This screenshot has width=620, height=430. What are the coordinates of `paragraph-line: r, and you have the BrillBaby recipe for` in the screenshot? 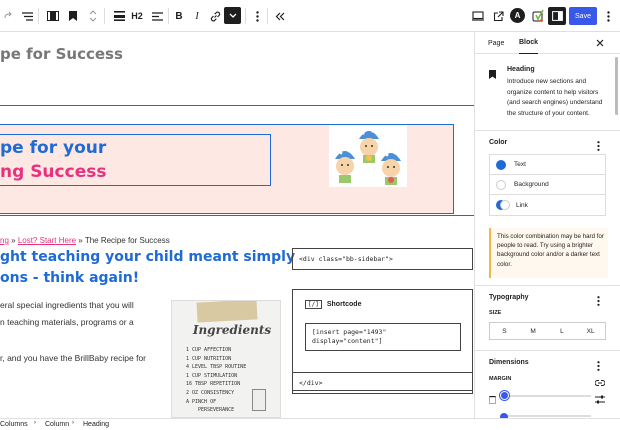 It's located at (73, 358).